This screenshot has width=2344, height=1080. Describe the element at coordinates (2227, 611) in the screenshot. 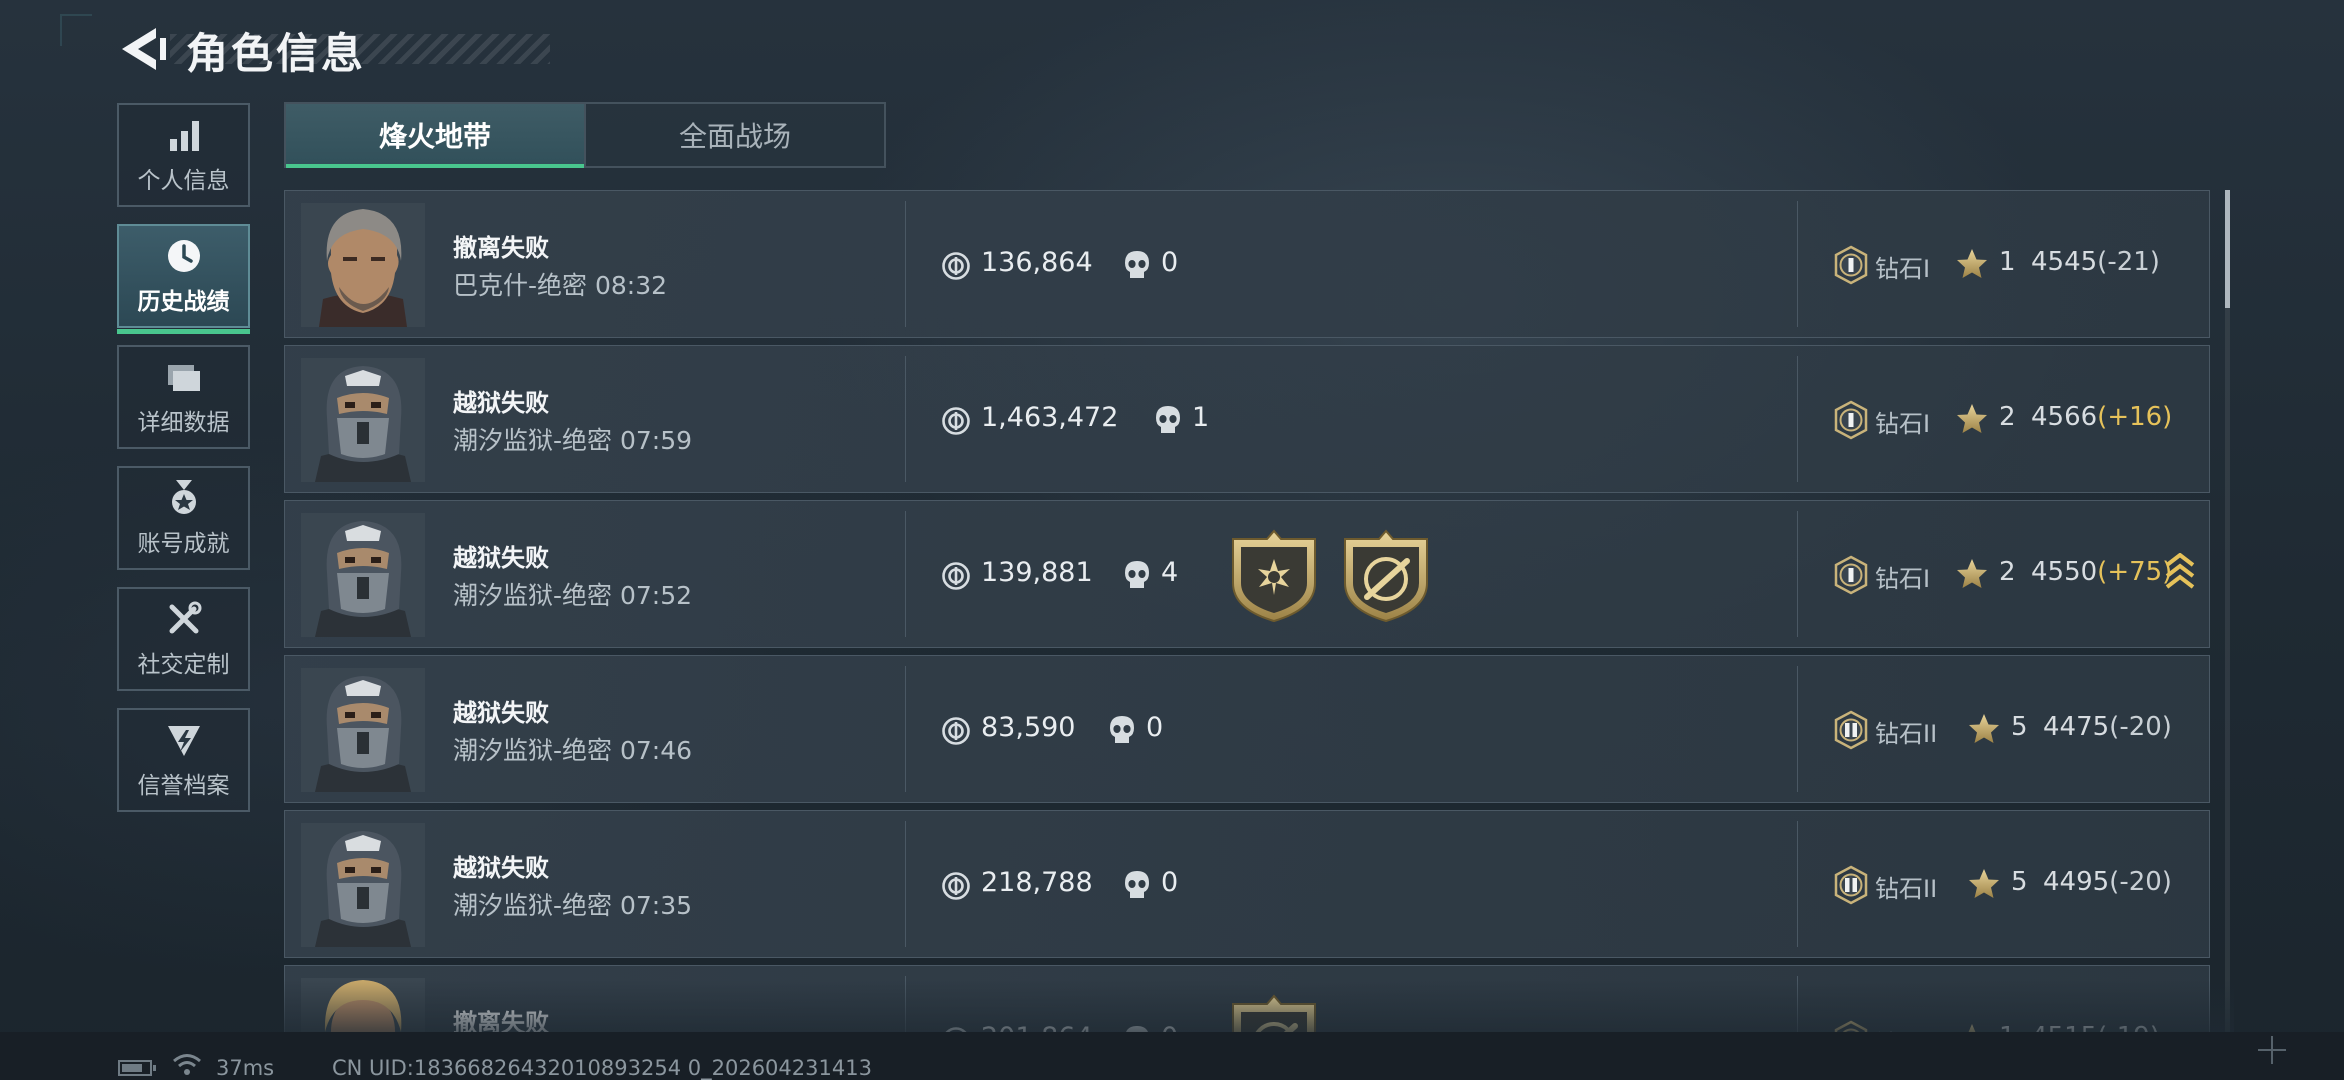

I see `list-scrollbar` at that location.